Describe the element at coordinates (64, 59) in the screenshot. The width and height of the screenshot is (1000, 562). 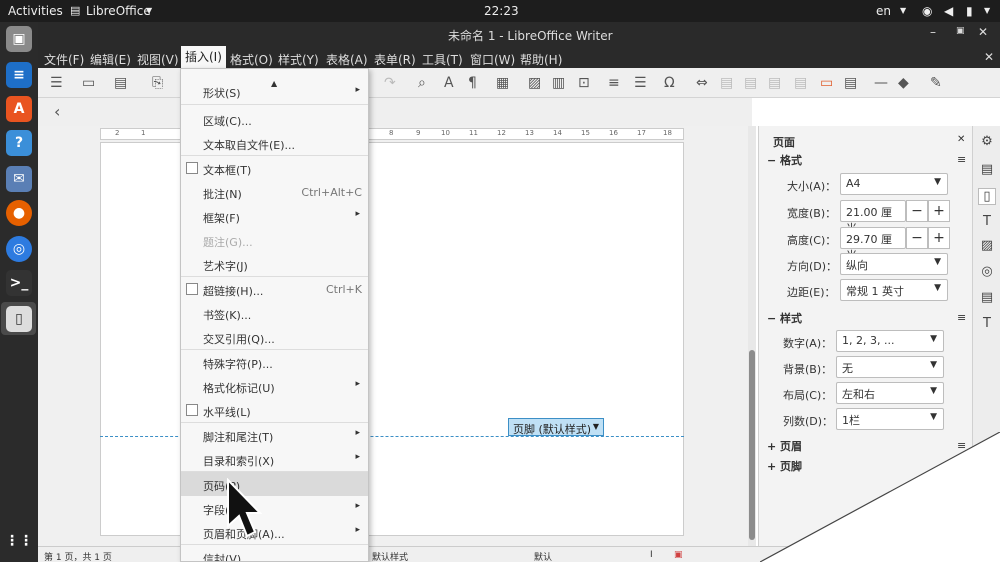
I see `menu-file: 文件(F)` at that location.